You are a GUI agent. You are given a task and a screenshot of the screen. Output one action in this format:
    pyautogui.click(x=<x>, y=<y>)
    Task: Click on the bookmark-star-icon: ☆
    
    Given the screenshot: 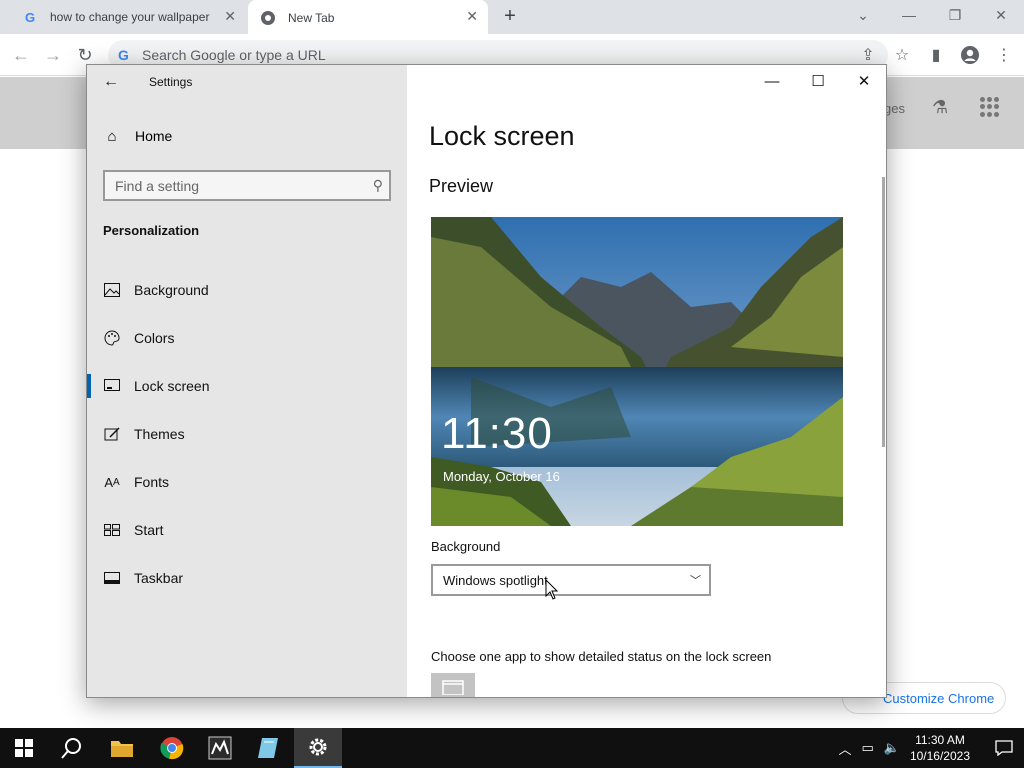 What is the action you would take?
    pyautogui.click(x=902, y=55)
    